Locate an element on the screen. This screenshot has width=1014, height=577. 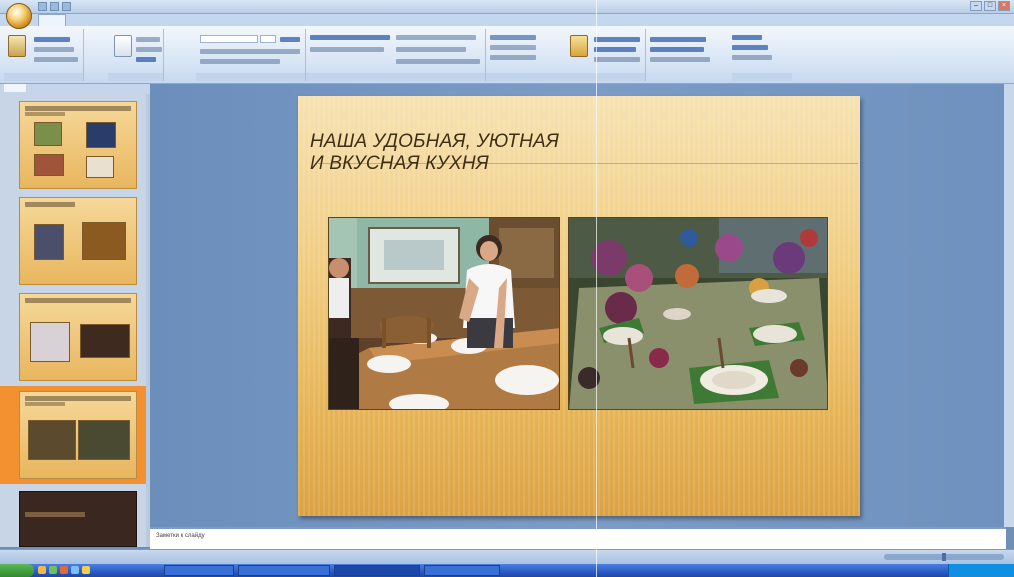
window-controls: – □ × is located at coordinates (990, 6).